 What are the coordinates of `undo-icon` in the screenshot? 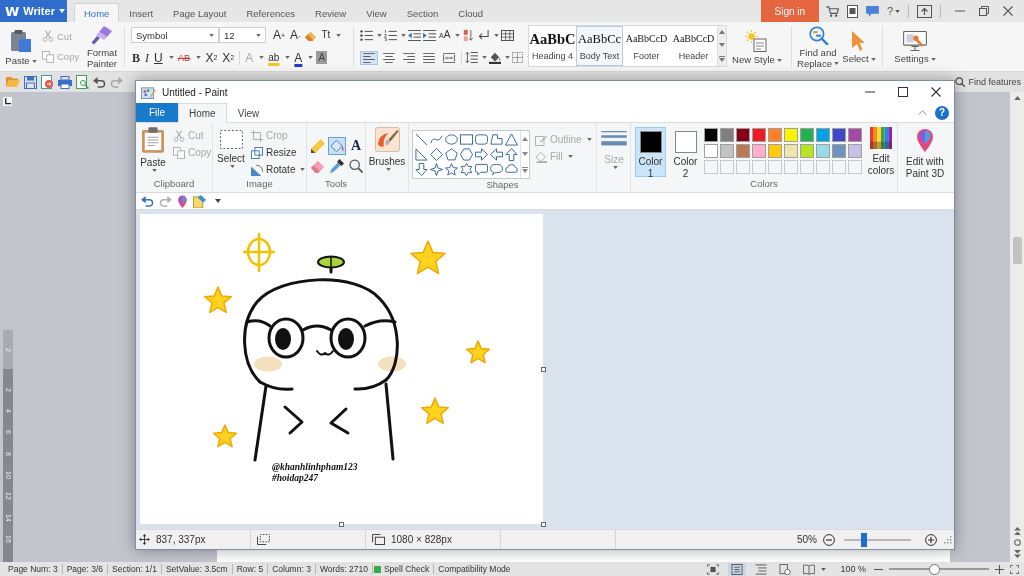 It's located at (99, 82).